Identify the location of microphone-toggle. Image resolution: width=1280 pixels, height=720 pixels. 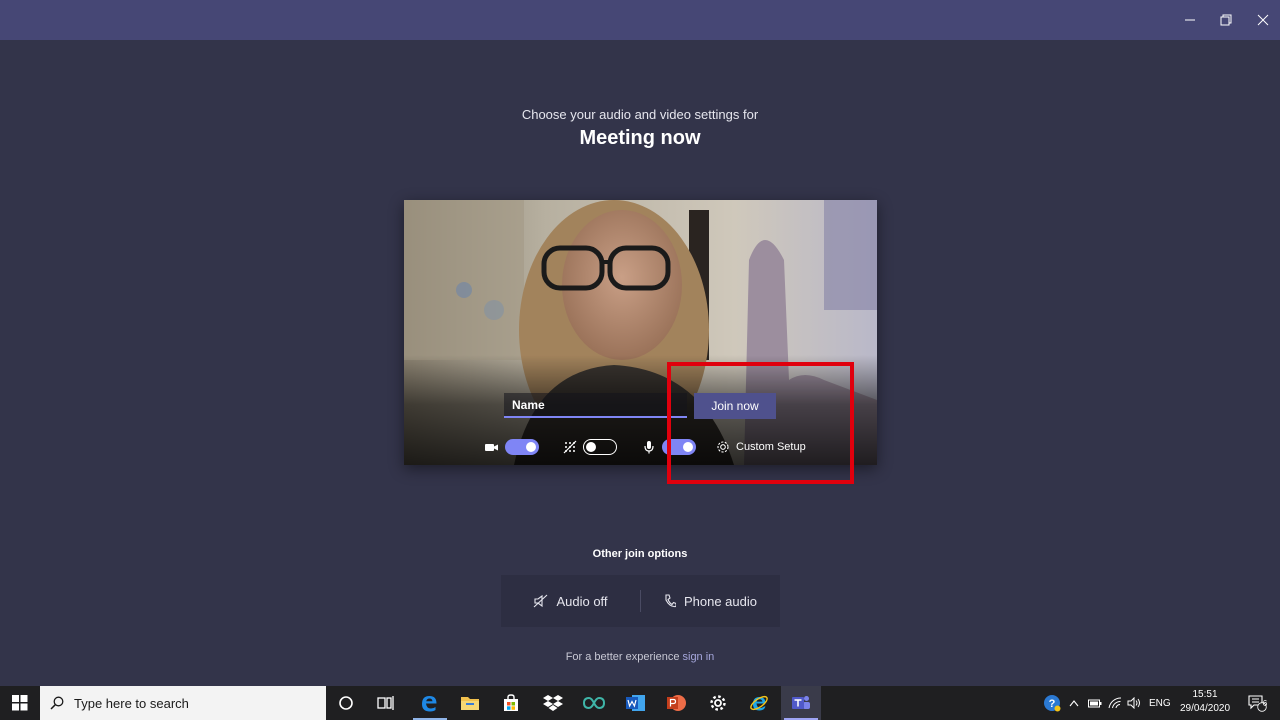
(679, 447).